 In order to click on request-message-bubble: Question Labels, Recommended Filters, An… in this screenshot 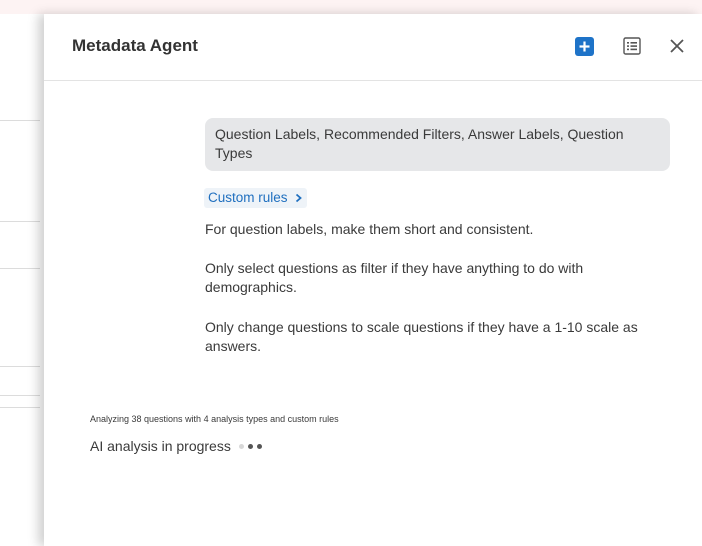, I will do `click(437, 144)`.